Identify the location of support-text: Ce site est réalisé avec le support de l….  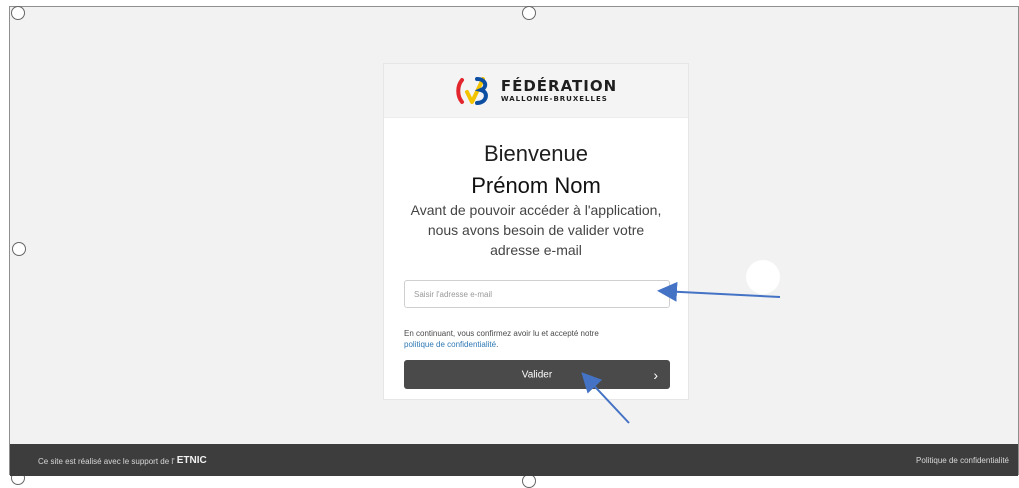
(106, 461).